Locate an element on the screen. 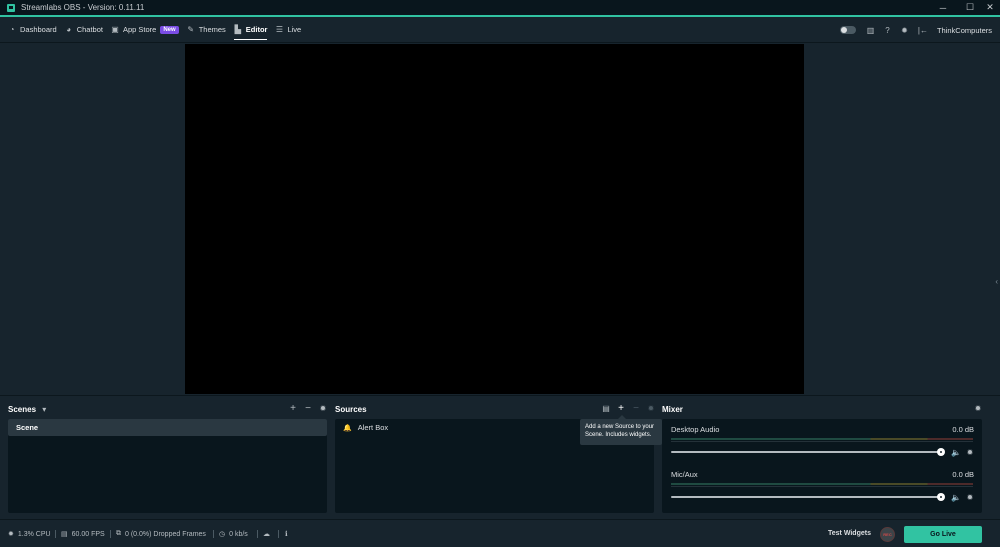 The height and width of the screenshot is (547, 1000). dashboard-icon: ◔ is located at coordinates (12, 29).